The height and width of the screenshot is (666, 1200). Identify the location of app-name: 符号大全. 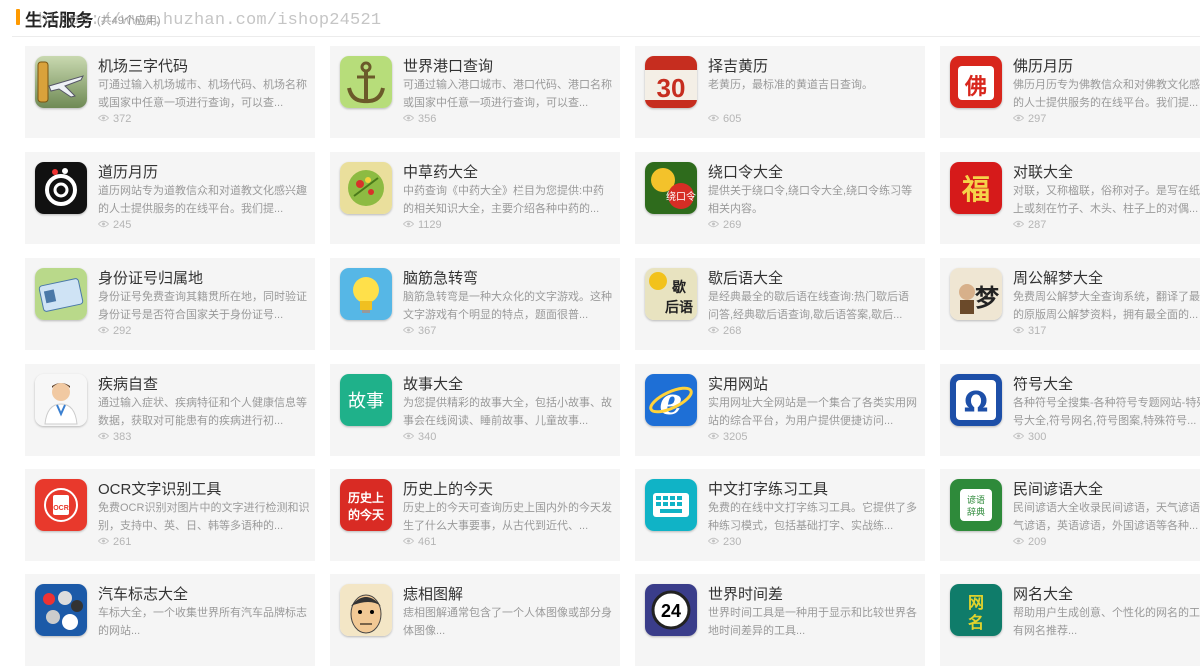
(1043, 383).